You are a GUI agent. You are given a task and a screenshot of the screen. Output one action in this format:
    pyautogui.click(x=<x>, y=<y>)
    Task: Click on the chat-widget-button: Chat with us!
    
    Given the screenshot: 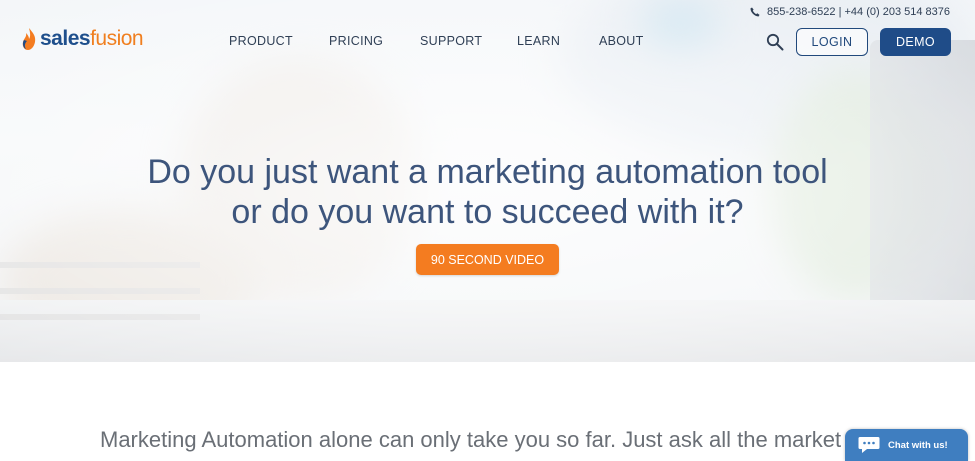 What is the action you would take?
    pyautogui.click(x=906, y=445)
    